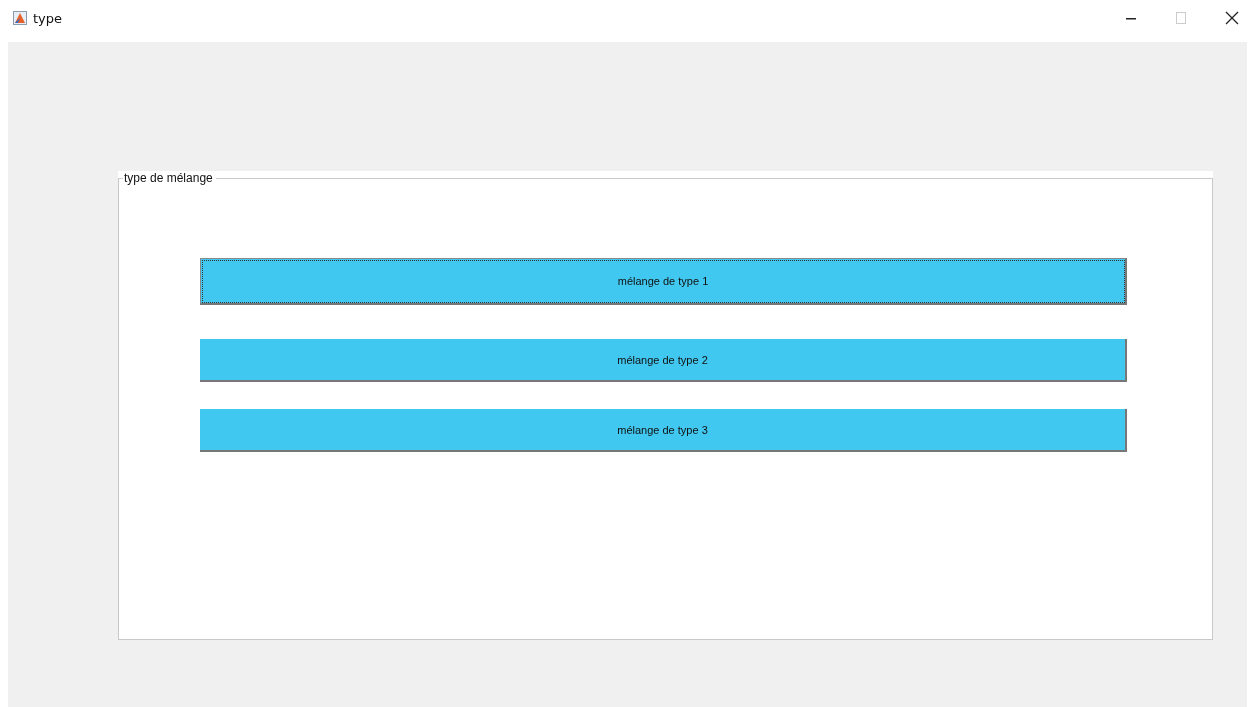 This screenshot has width=1255, height=707. What do you see at coordinates (663, 281) in the screenshot?
I see `mix-type-button: mélange de type 1` at bounding box center [663, 281].